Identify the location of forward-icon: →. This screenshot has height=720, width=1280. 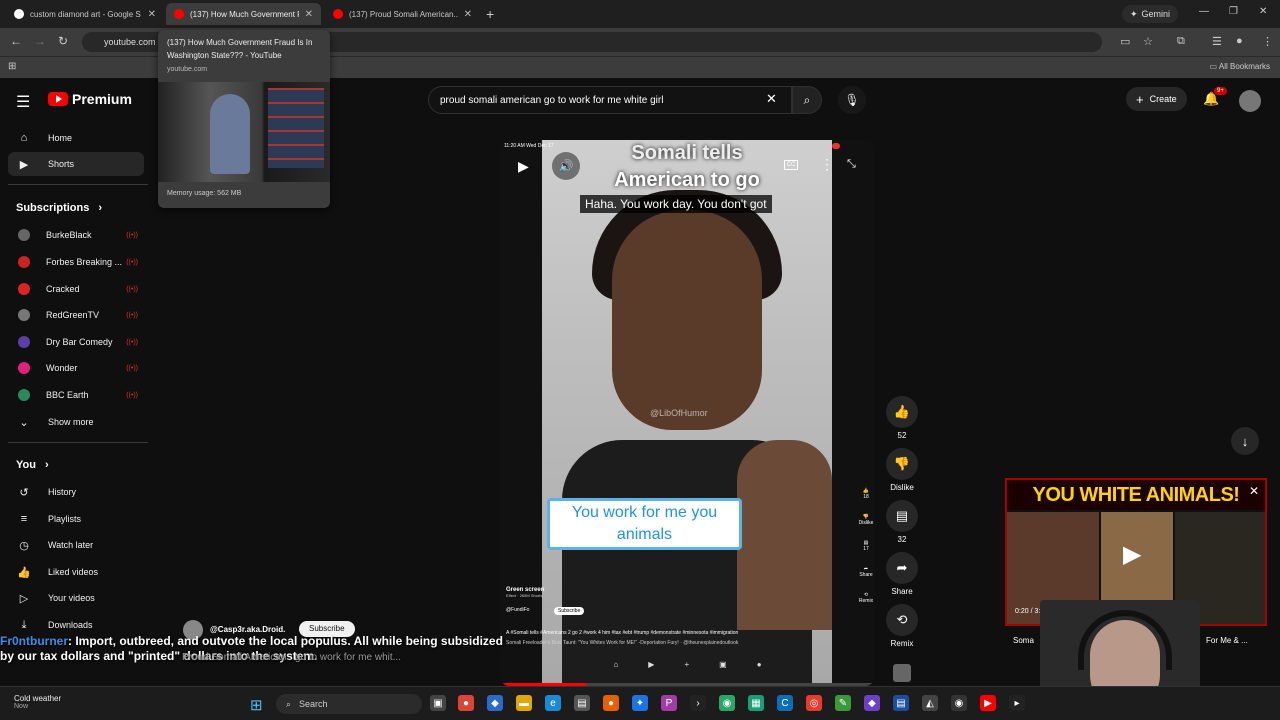
(40, 41).